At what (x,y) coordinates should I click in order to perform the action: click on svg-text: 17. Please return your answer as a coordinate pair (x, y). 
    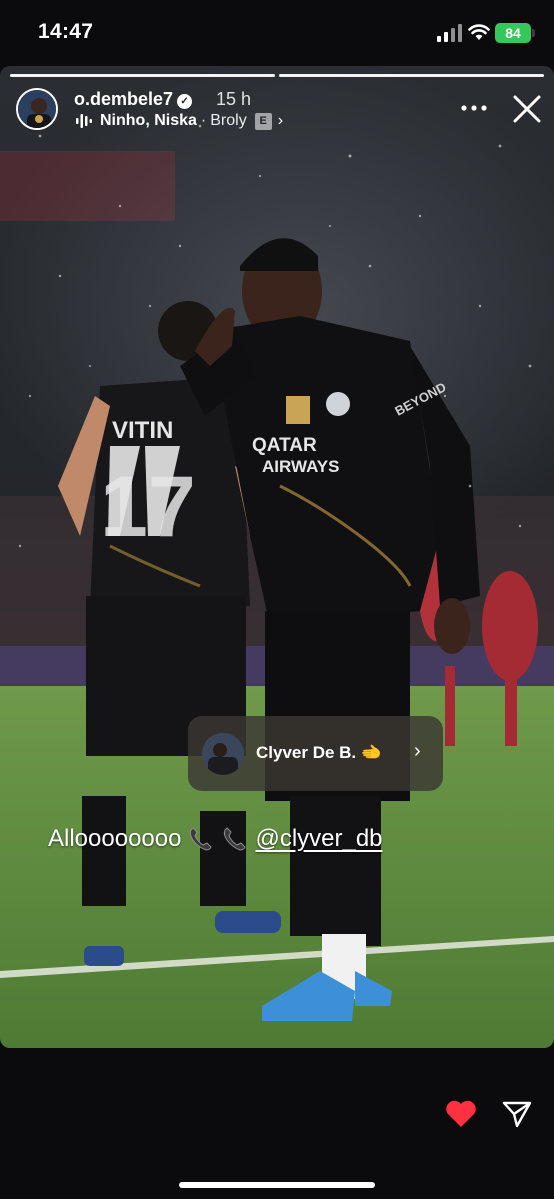
    Looking at the image, I should click on (148, 507).